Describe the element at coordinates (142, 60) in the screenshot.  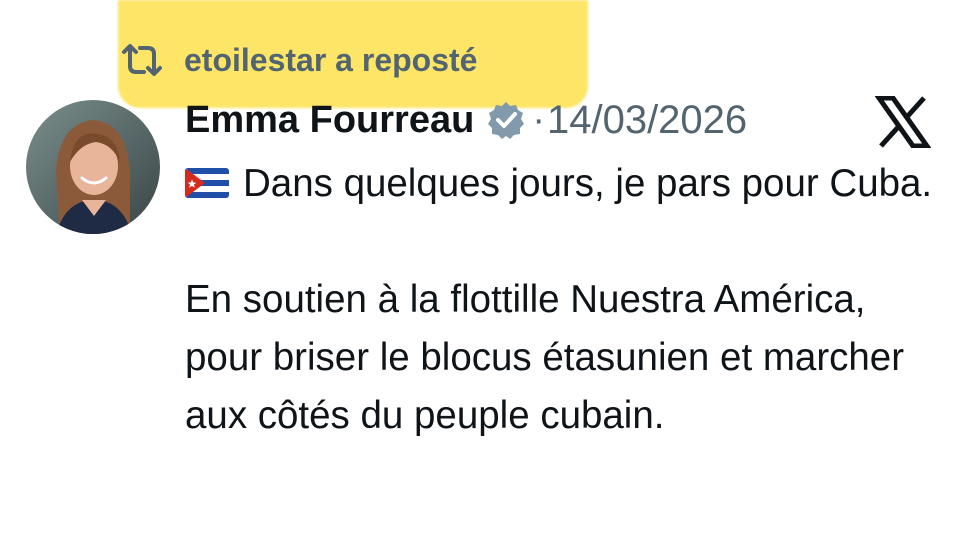
I see `repost-icon` at that location.